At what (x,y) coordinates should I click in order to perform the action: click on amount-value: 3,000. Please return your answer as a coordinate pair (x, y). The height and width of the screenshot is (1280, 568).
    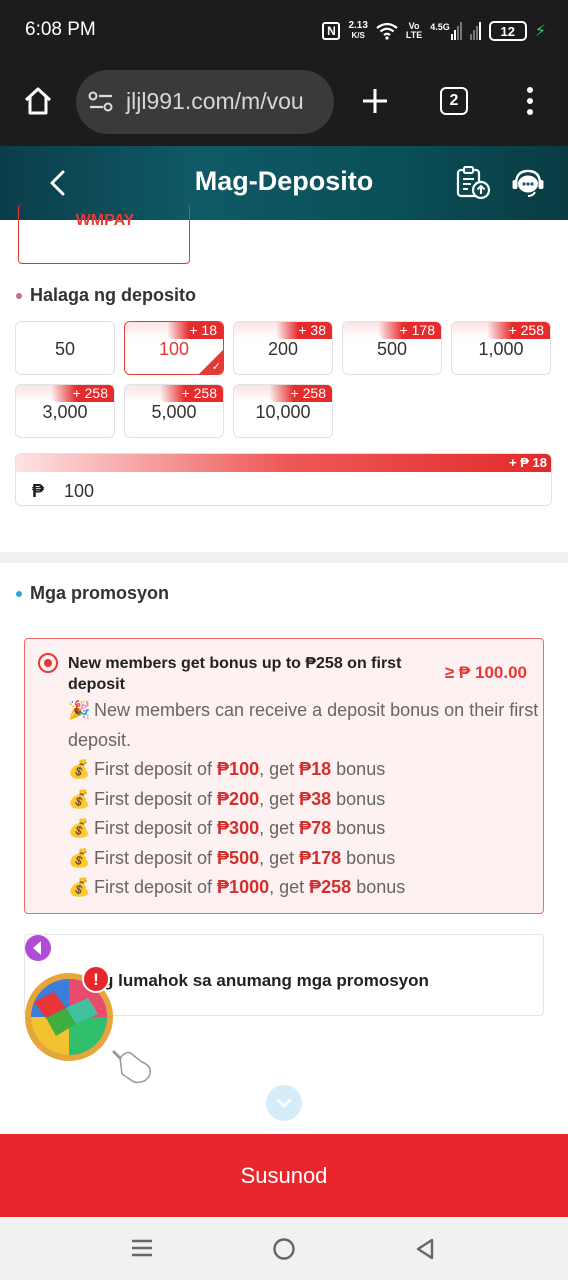
    Looking at the image, I should click on (65, 412).